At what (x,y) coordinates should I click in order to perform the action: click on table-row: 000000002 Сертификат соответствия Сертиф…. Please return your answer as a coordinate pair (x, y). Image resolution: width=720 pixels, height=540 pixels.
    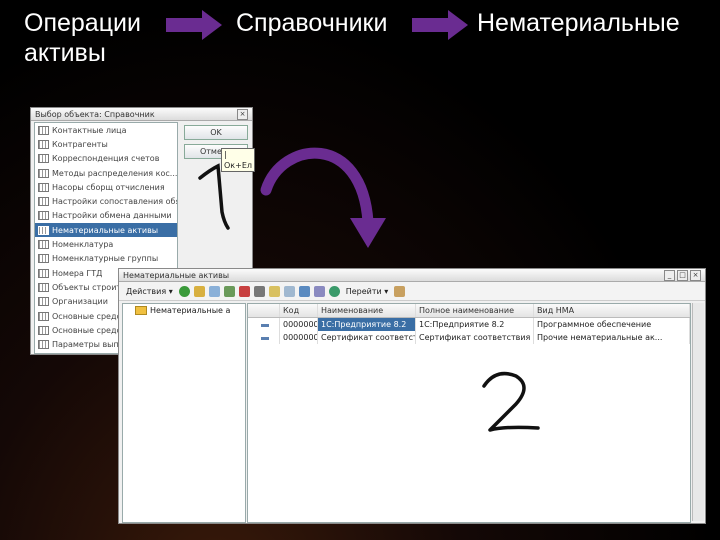
    Looking at the image, I should click on (469, 337).